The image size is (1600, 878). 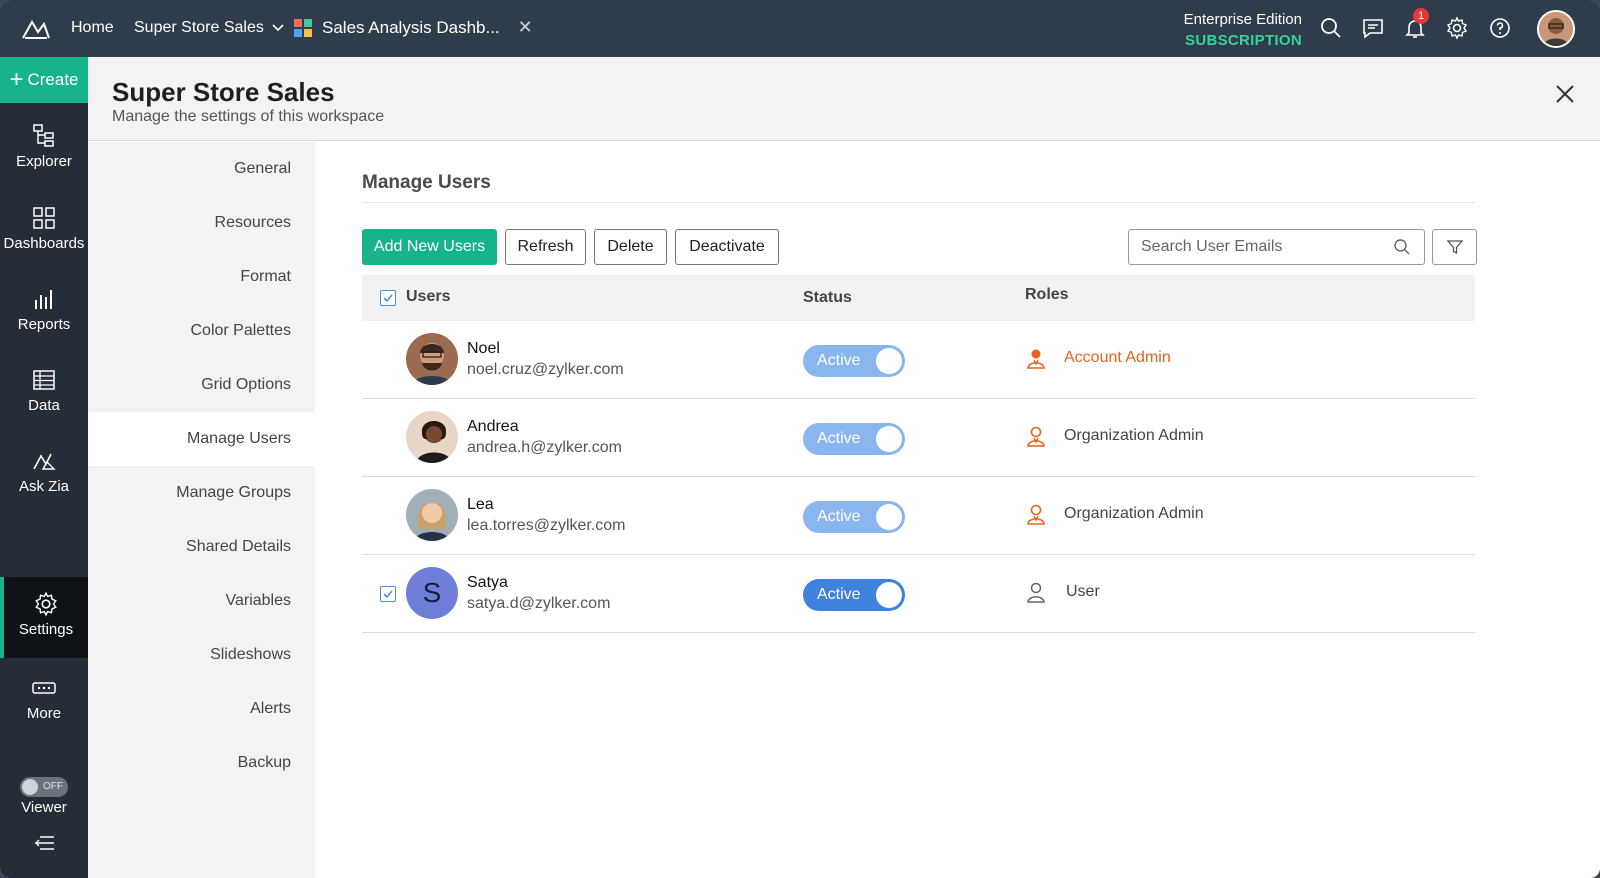 I want to click on settings-nav-format: Format, so click(x=201, y=277).